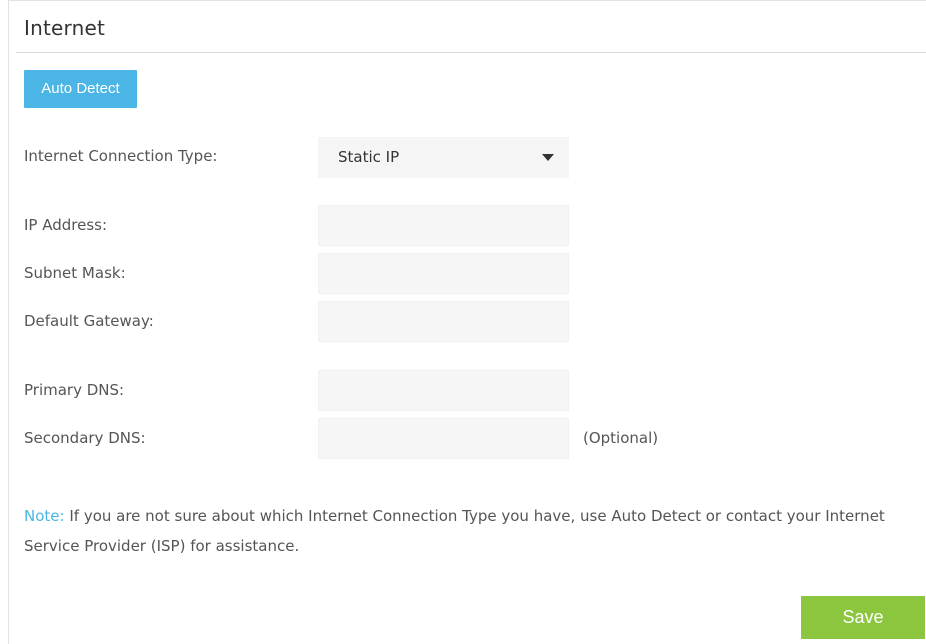 This screenshot has height=644, width=926. I want to click on auto-detect-button: Auto Detect, so click(80, 89).